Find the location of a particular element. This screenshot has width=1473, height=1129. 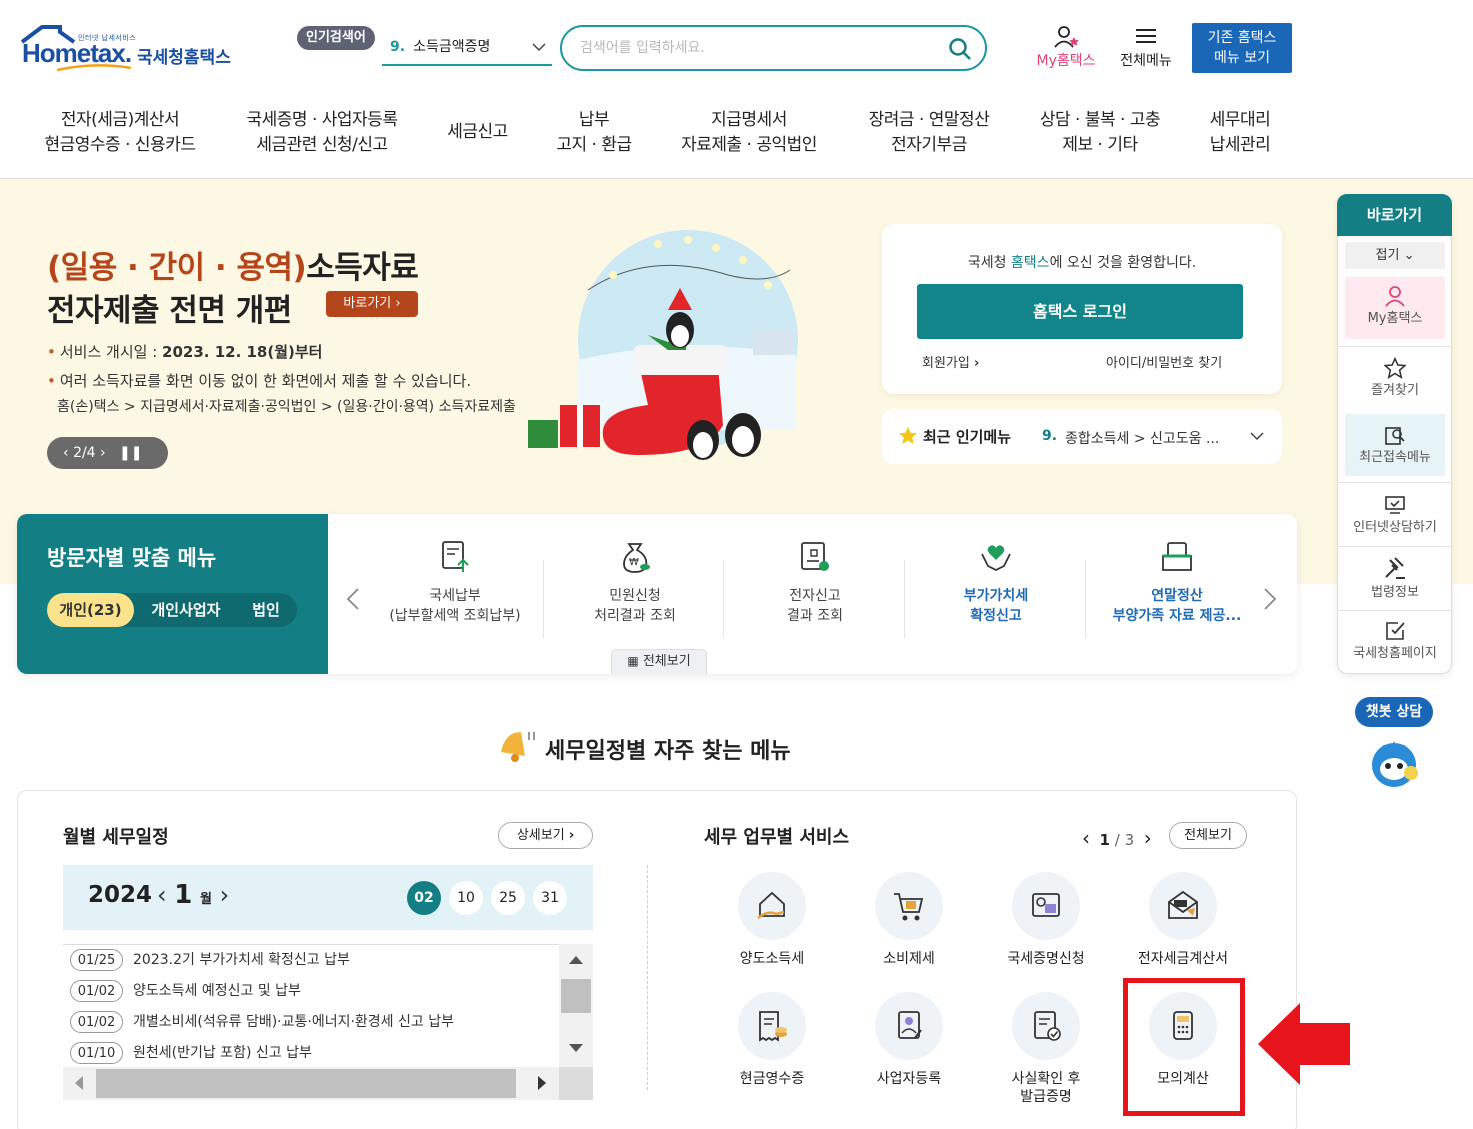

services-view-all-button: 전체보기 is located at coordinates (1208, 835).